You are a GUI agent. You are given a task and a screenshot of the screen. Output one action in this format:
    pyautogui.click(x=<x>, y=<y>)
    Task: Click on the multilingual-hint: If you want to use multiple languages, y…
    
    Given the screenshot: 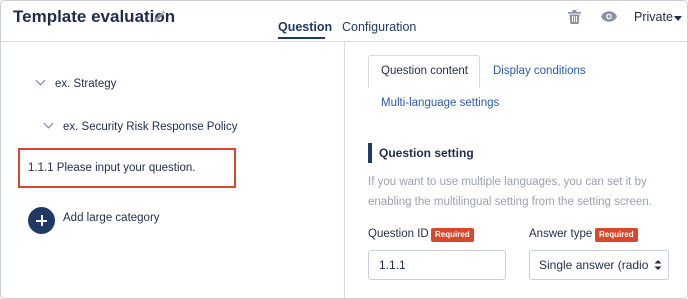 What is the action you would take?
    pyautogui.click(x=510, y=192)
    